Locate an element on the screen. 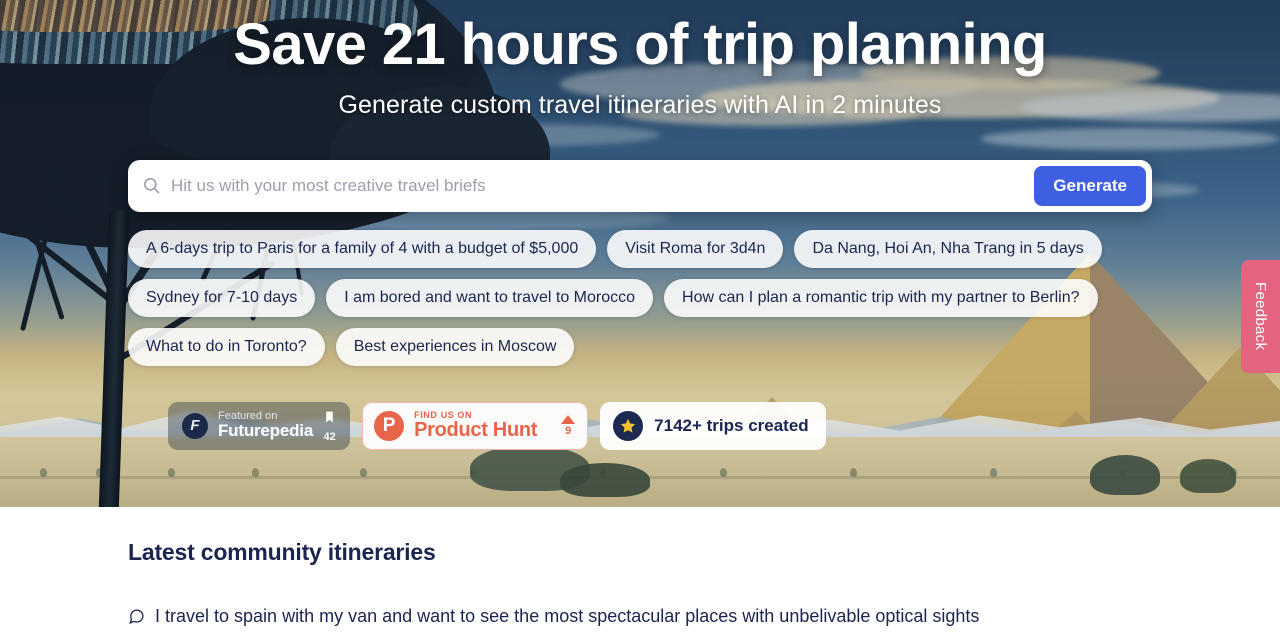 This screenshot has height=633, width=1280. page-title: Save 21 hours of trip planning is located at coordinates (640, 44).